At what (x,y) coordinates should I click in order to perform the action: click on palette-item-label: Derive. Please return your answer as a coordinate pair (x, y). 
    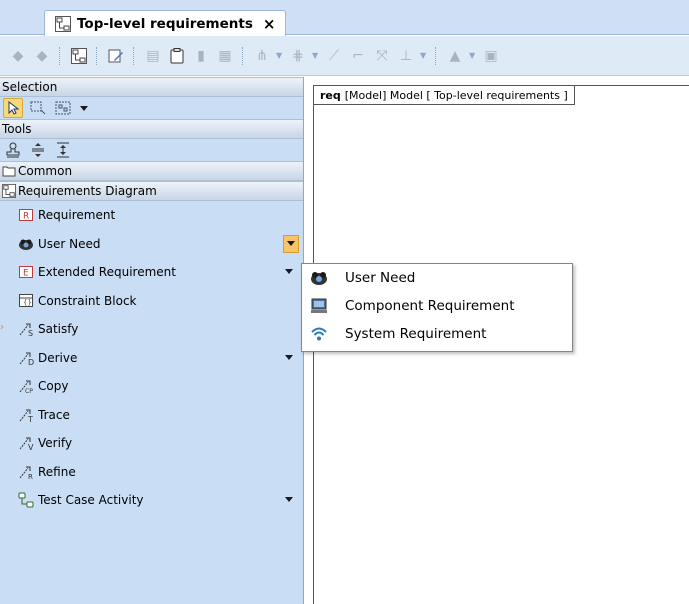
    Looking at the image, I should click on (58, 357).